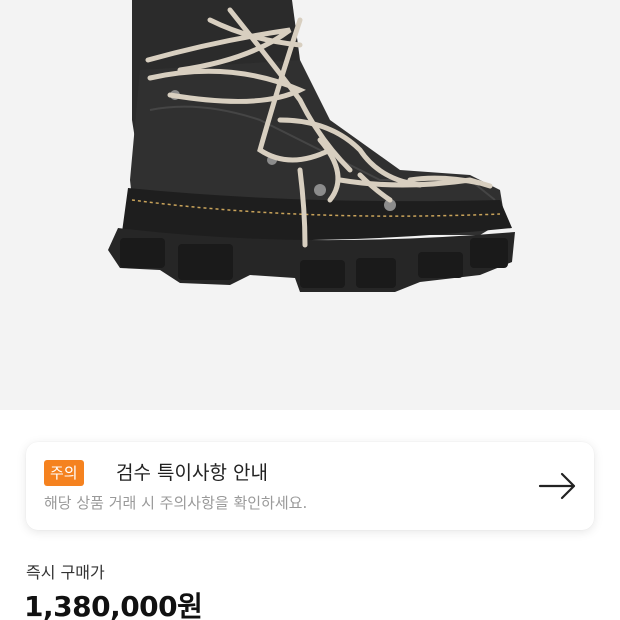 The image size is (620, 620). Describe the element at coordinates (64, 473) in the screenshot. I see `caution-badge: 주의` at that location.